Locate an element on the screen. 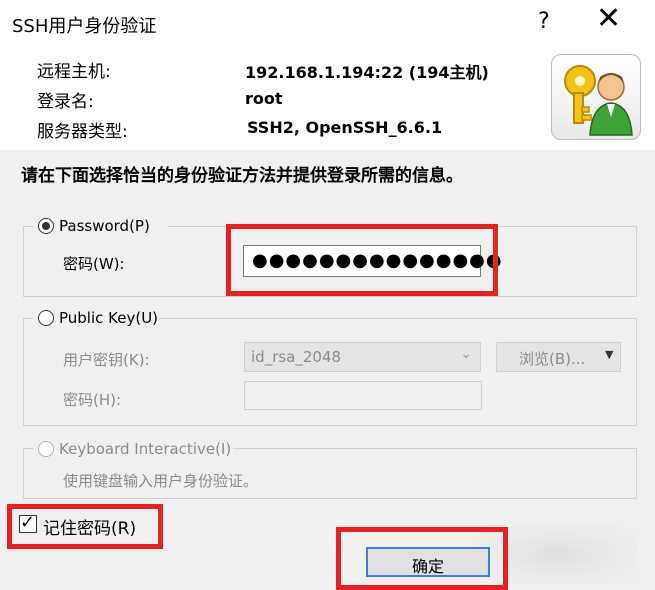 This screenshot has height=590, width=655. ok-highlight-box is located at coordinates (422, 558).